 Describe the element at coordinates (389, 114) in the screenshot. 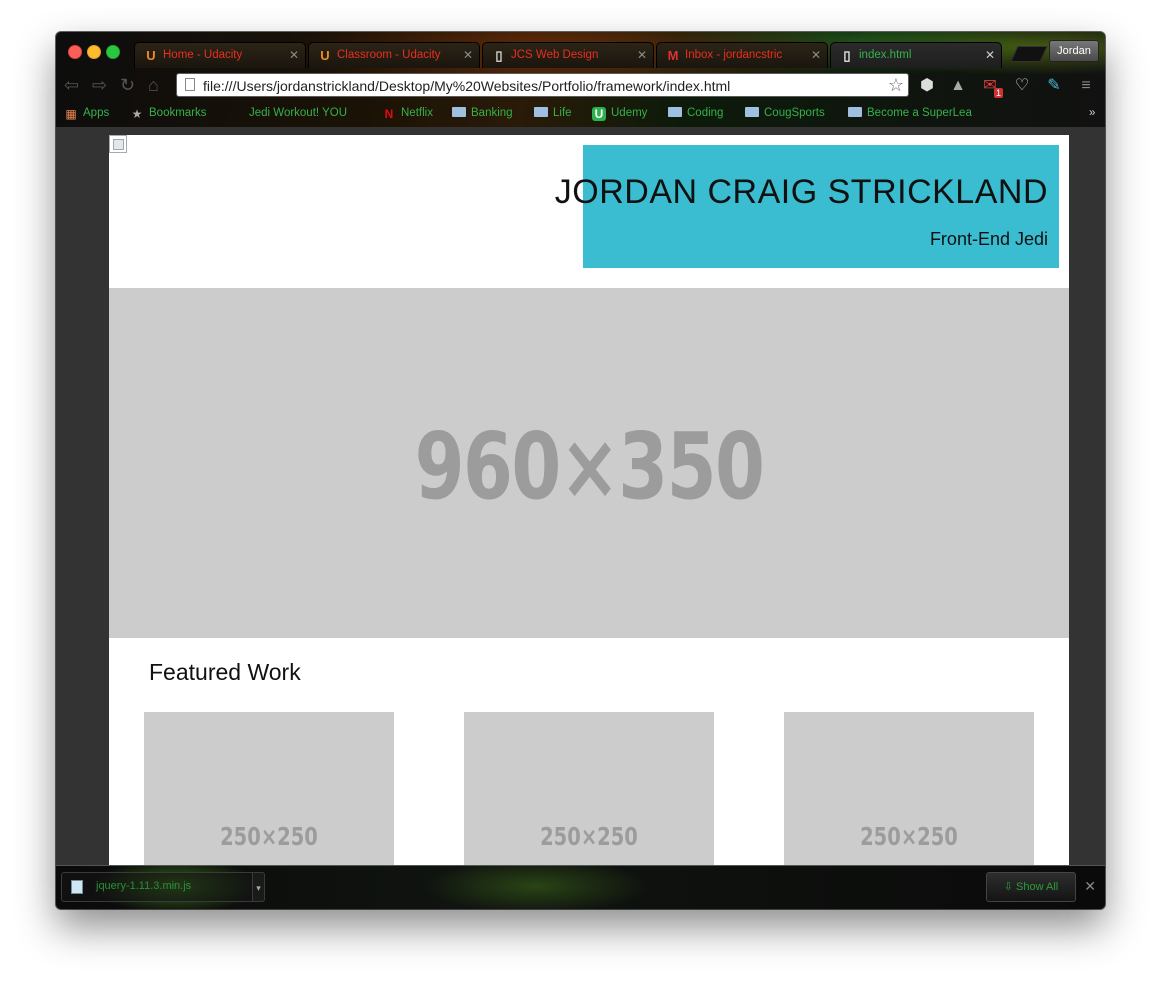

I see `netflix-icon: N` at that location.